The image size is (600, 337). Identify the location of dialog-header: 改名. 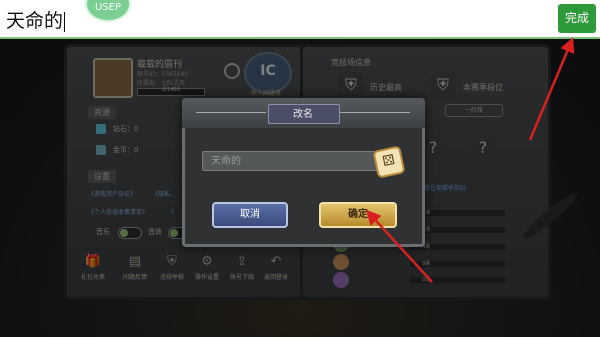
(303, 113).